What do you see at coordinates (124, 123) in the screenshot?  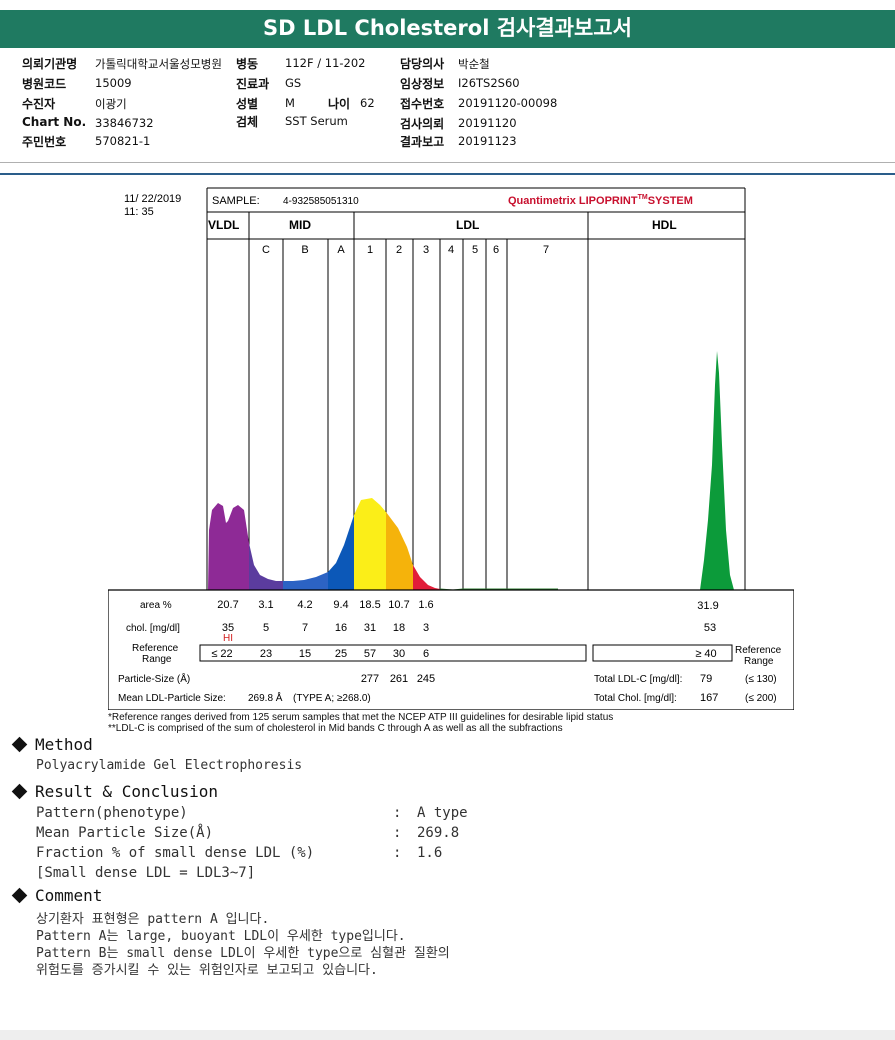 I see `chart-no-value: 33846732` at bounding box center [124, 123].